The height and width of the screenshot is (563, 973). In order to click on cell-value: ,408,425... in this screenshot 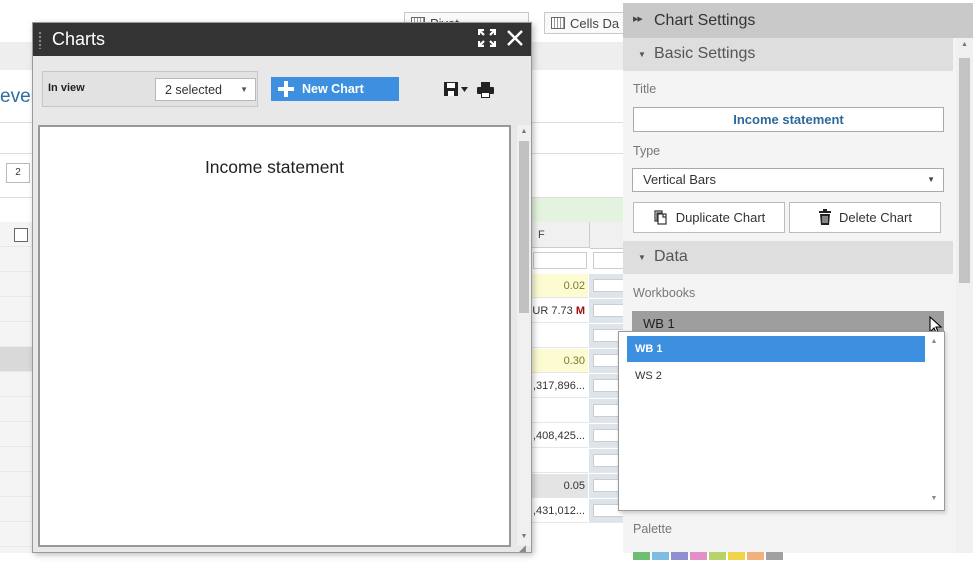, I will do `click(559, 436)`.